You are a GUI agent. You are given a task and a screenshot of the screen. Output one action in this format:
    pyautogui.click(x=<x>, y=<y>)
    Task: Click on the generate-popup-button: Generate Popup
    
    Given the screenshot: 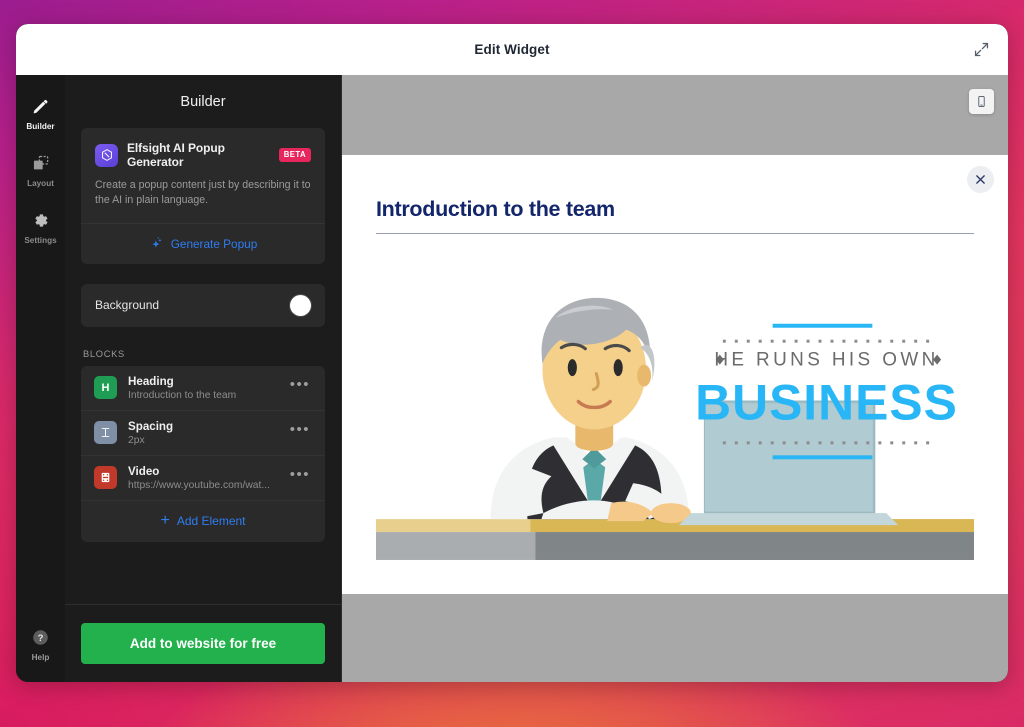 What is the action you would take?
    pyautogui.click(x=203, y=243)
    